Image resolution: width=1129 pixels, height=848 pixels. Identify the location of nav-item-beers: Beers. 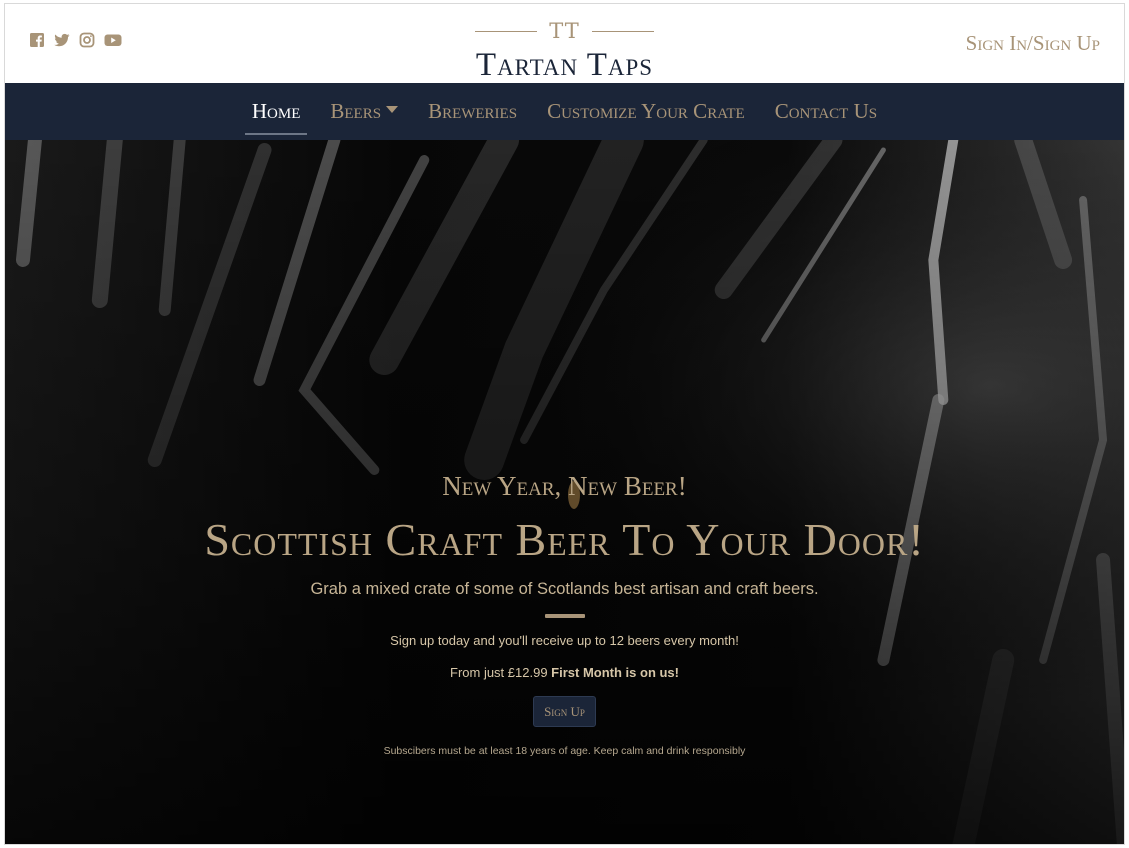
(364, 111).